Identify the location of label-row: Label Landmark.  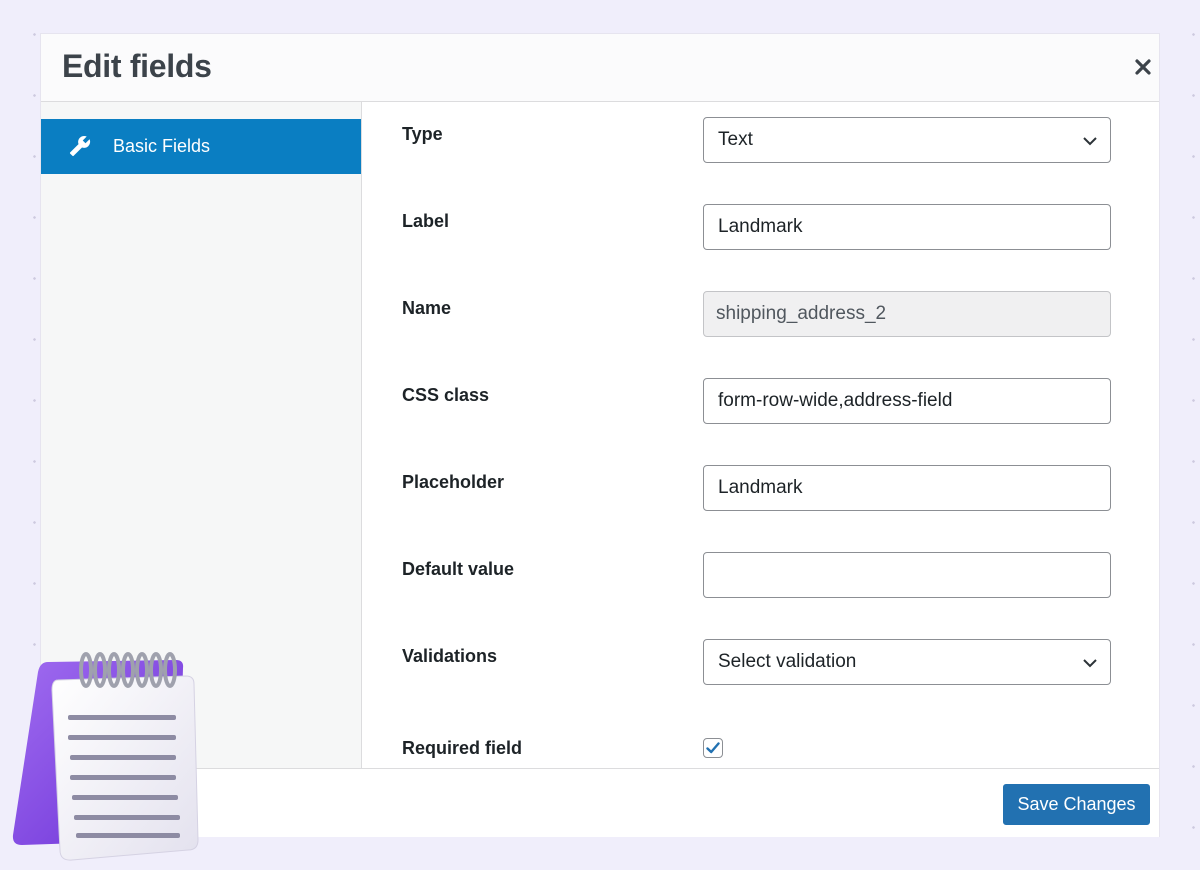
(760, 227).